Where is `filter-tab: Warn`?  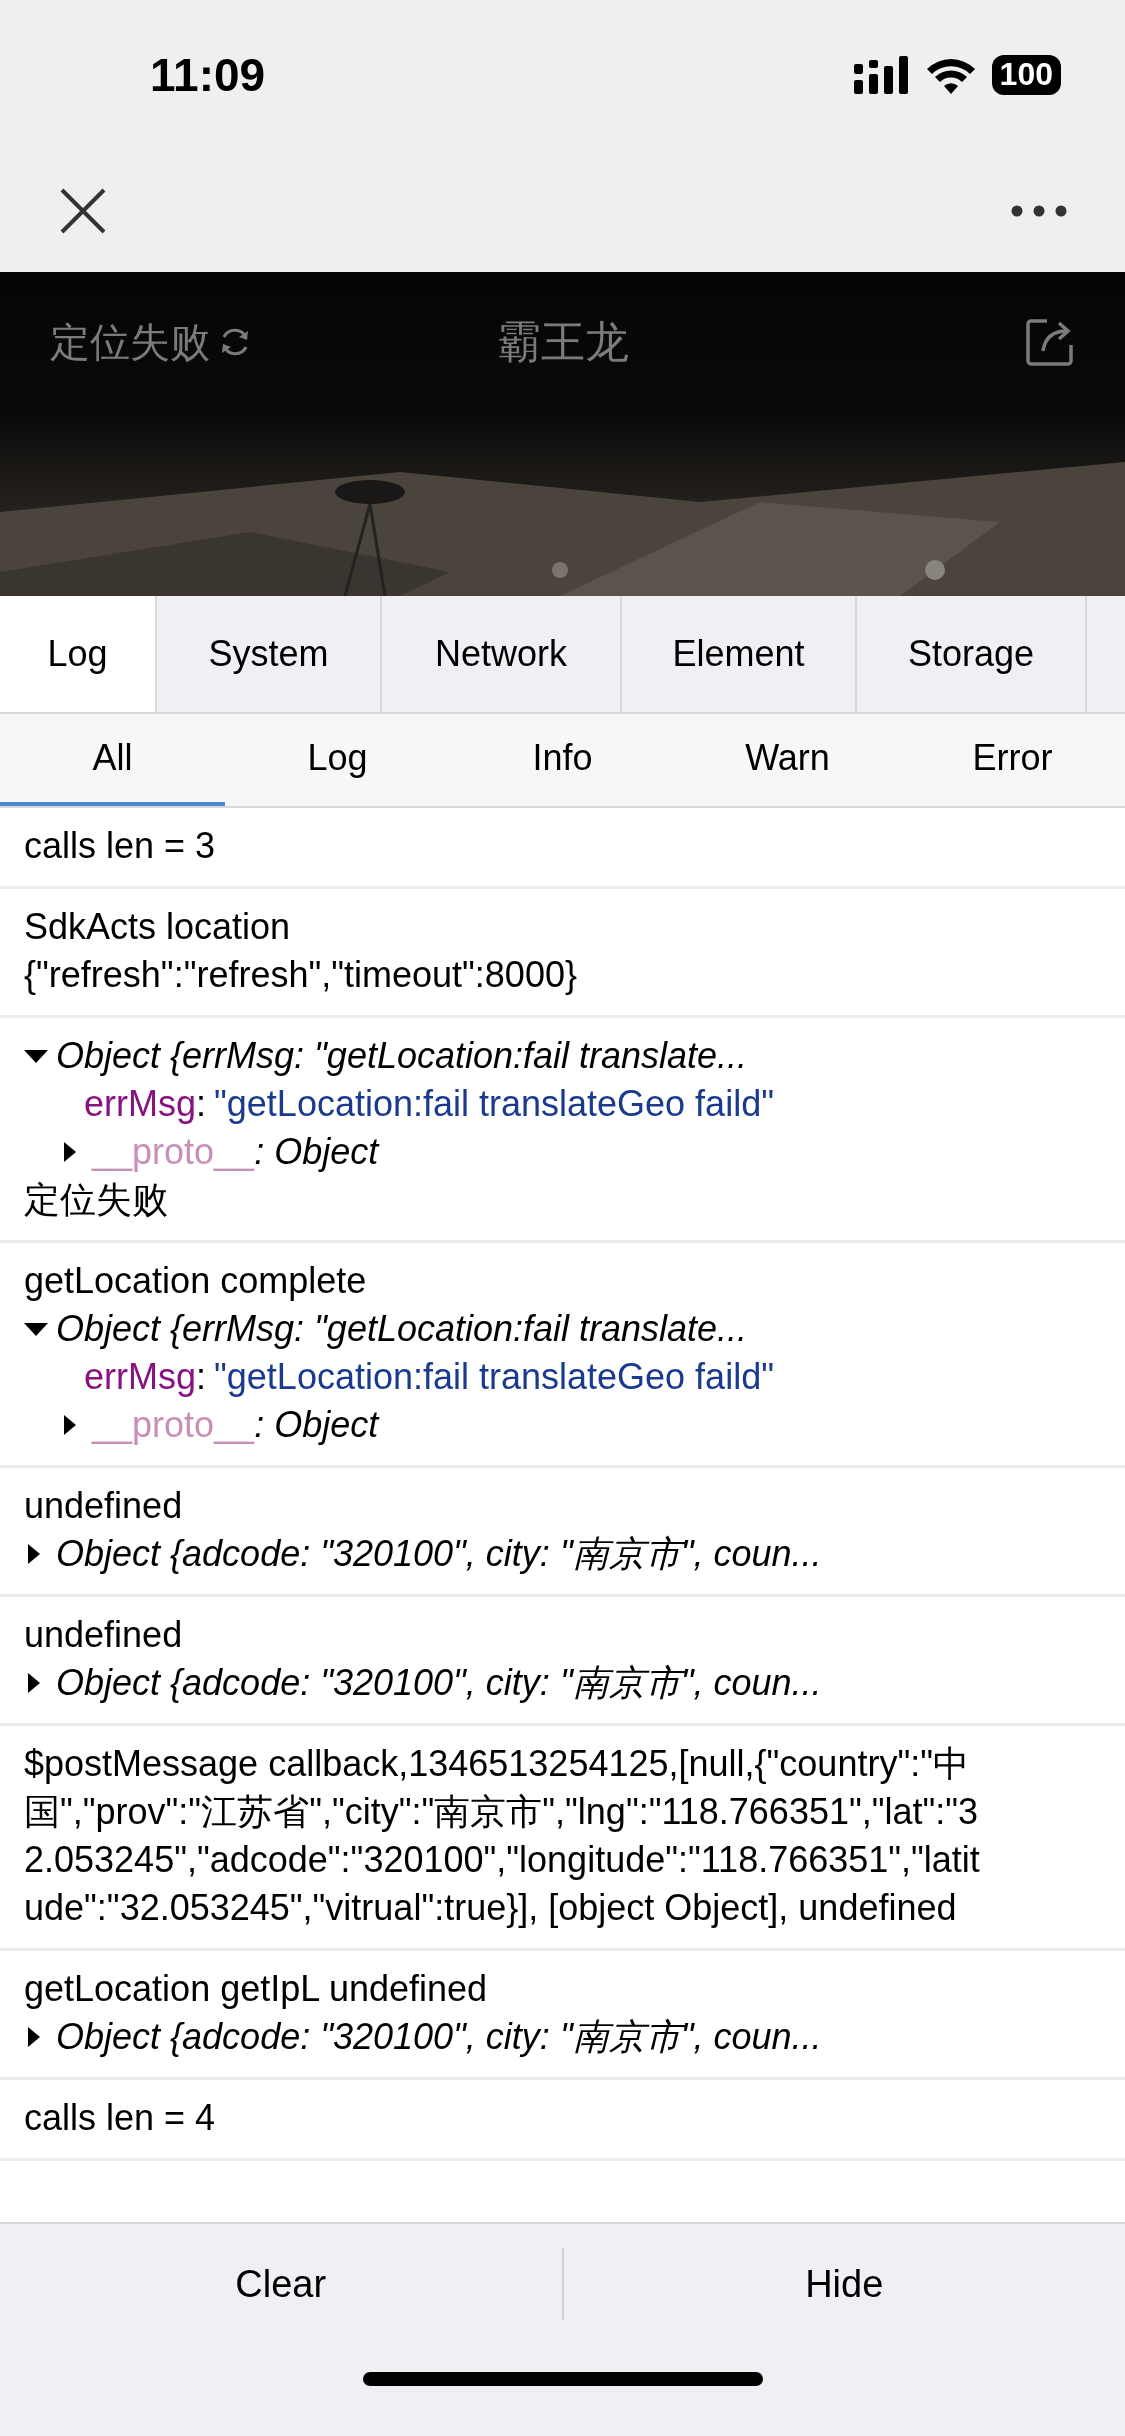 filter-tab: Warn is located at coordinates (787, 760).